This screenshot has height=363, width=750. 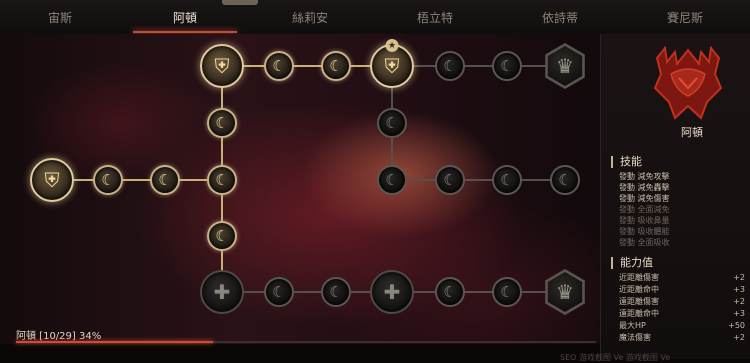 I want to click on skills-section-title: 技能, so click(x=626, y=162).